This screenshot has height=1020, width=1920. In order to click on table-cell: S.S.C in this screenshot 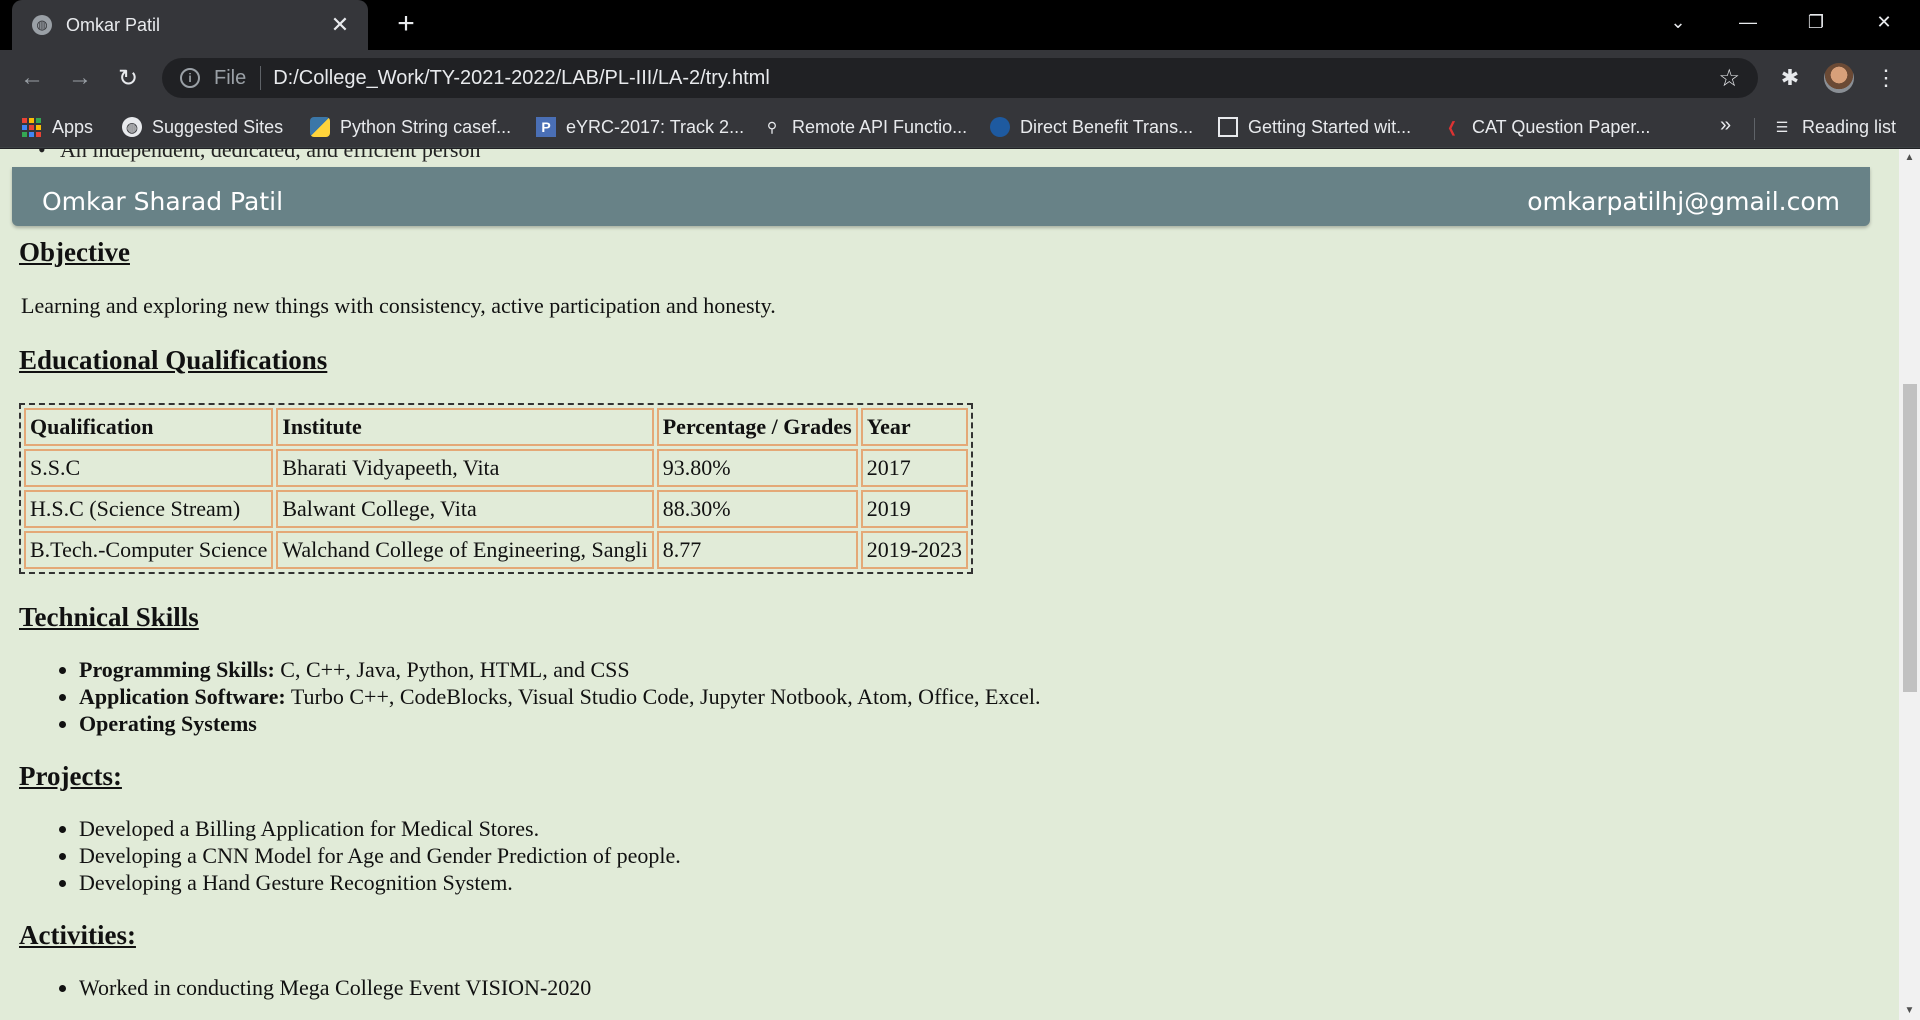, I will do `click(149, 468)`.